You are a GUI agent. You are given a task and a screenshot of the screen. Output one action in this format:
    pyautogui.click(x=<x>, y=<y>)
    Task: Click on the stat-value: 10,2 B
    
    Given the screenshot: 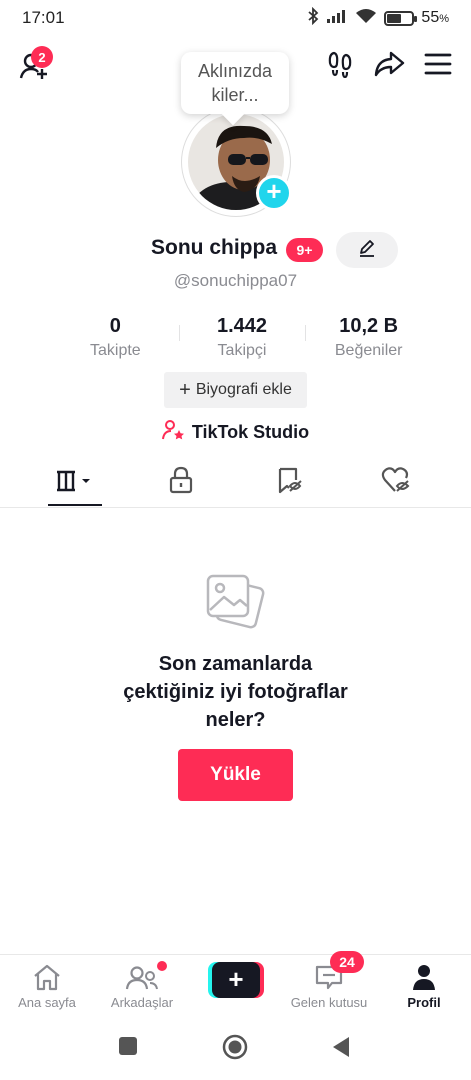 What is the action you would take?
    pyautogui.click(x=369, y=326)
    